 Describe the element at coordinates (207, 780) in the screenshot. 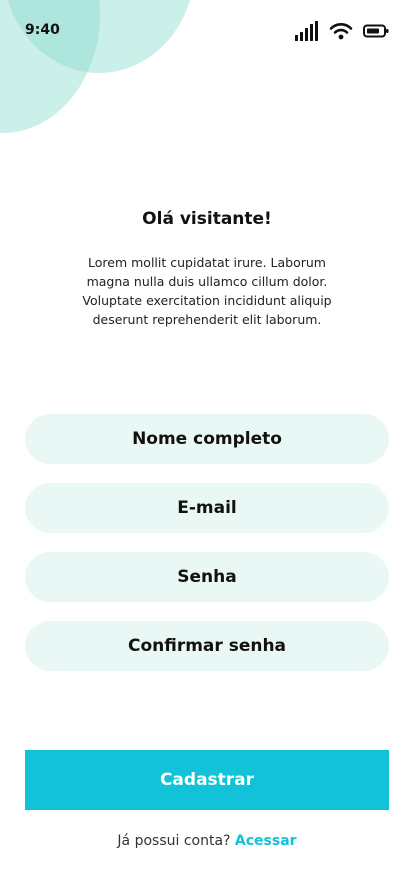

I see `signup-button: Cadastrar` at that location.